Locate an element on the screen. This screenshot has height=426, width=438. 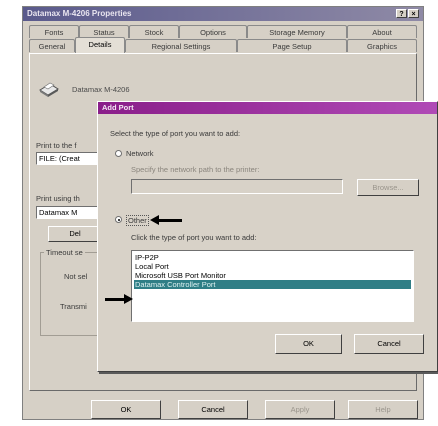
tab-graphics: Graphics is located at coordinates (382, 45).